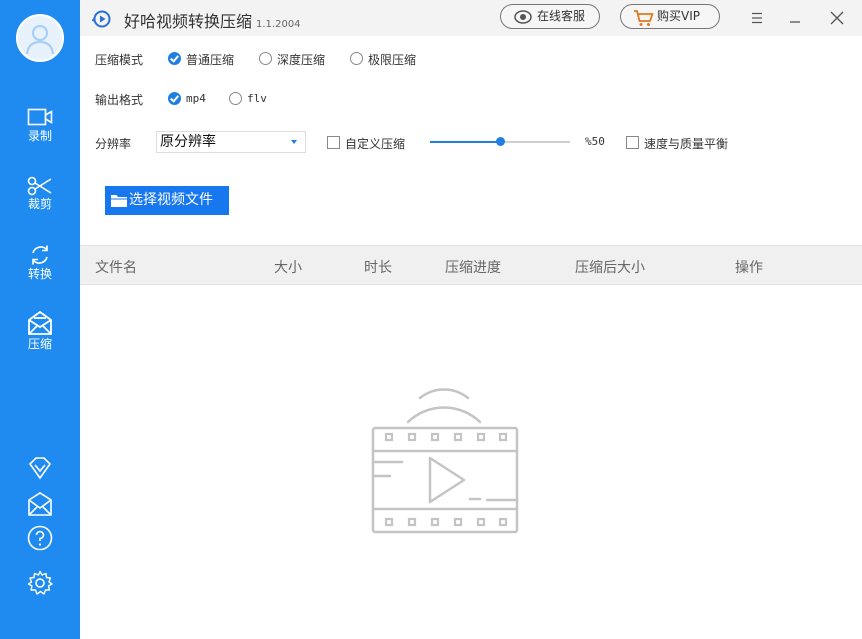 This screenshot has width=862, height=639. Describe the element at coordinates (39, 344) in the screenshot. I see `sidebar-item-label: 压缩` at that location.